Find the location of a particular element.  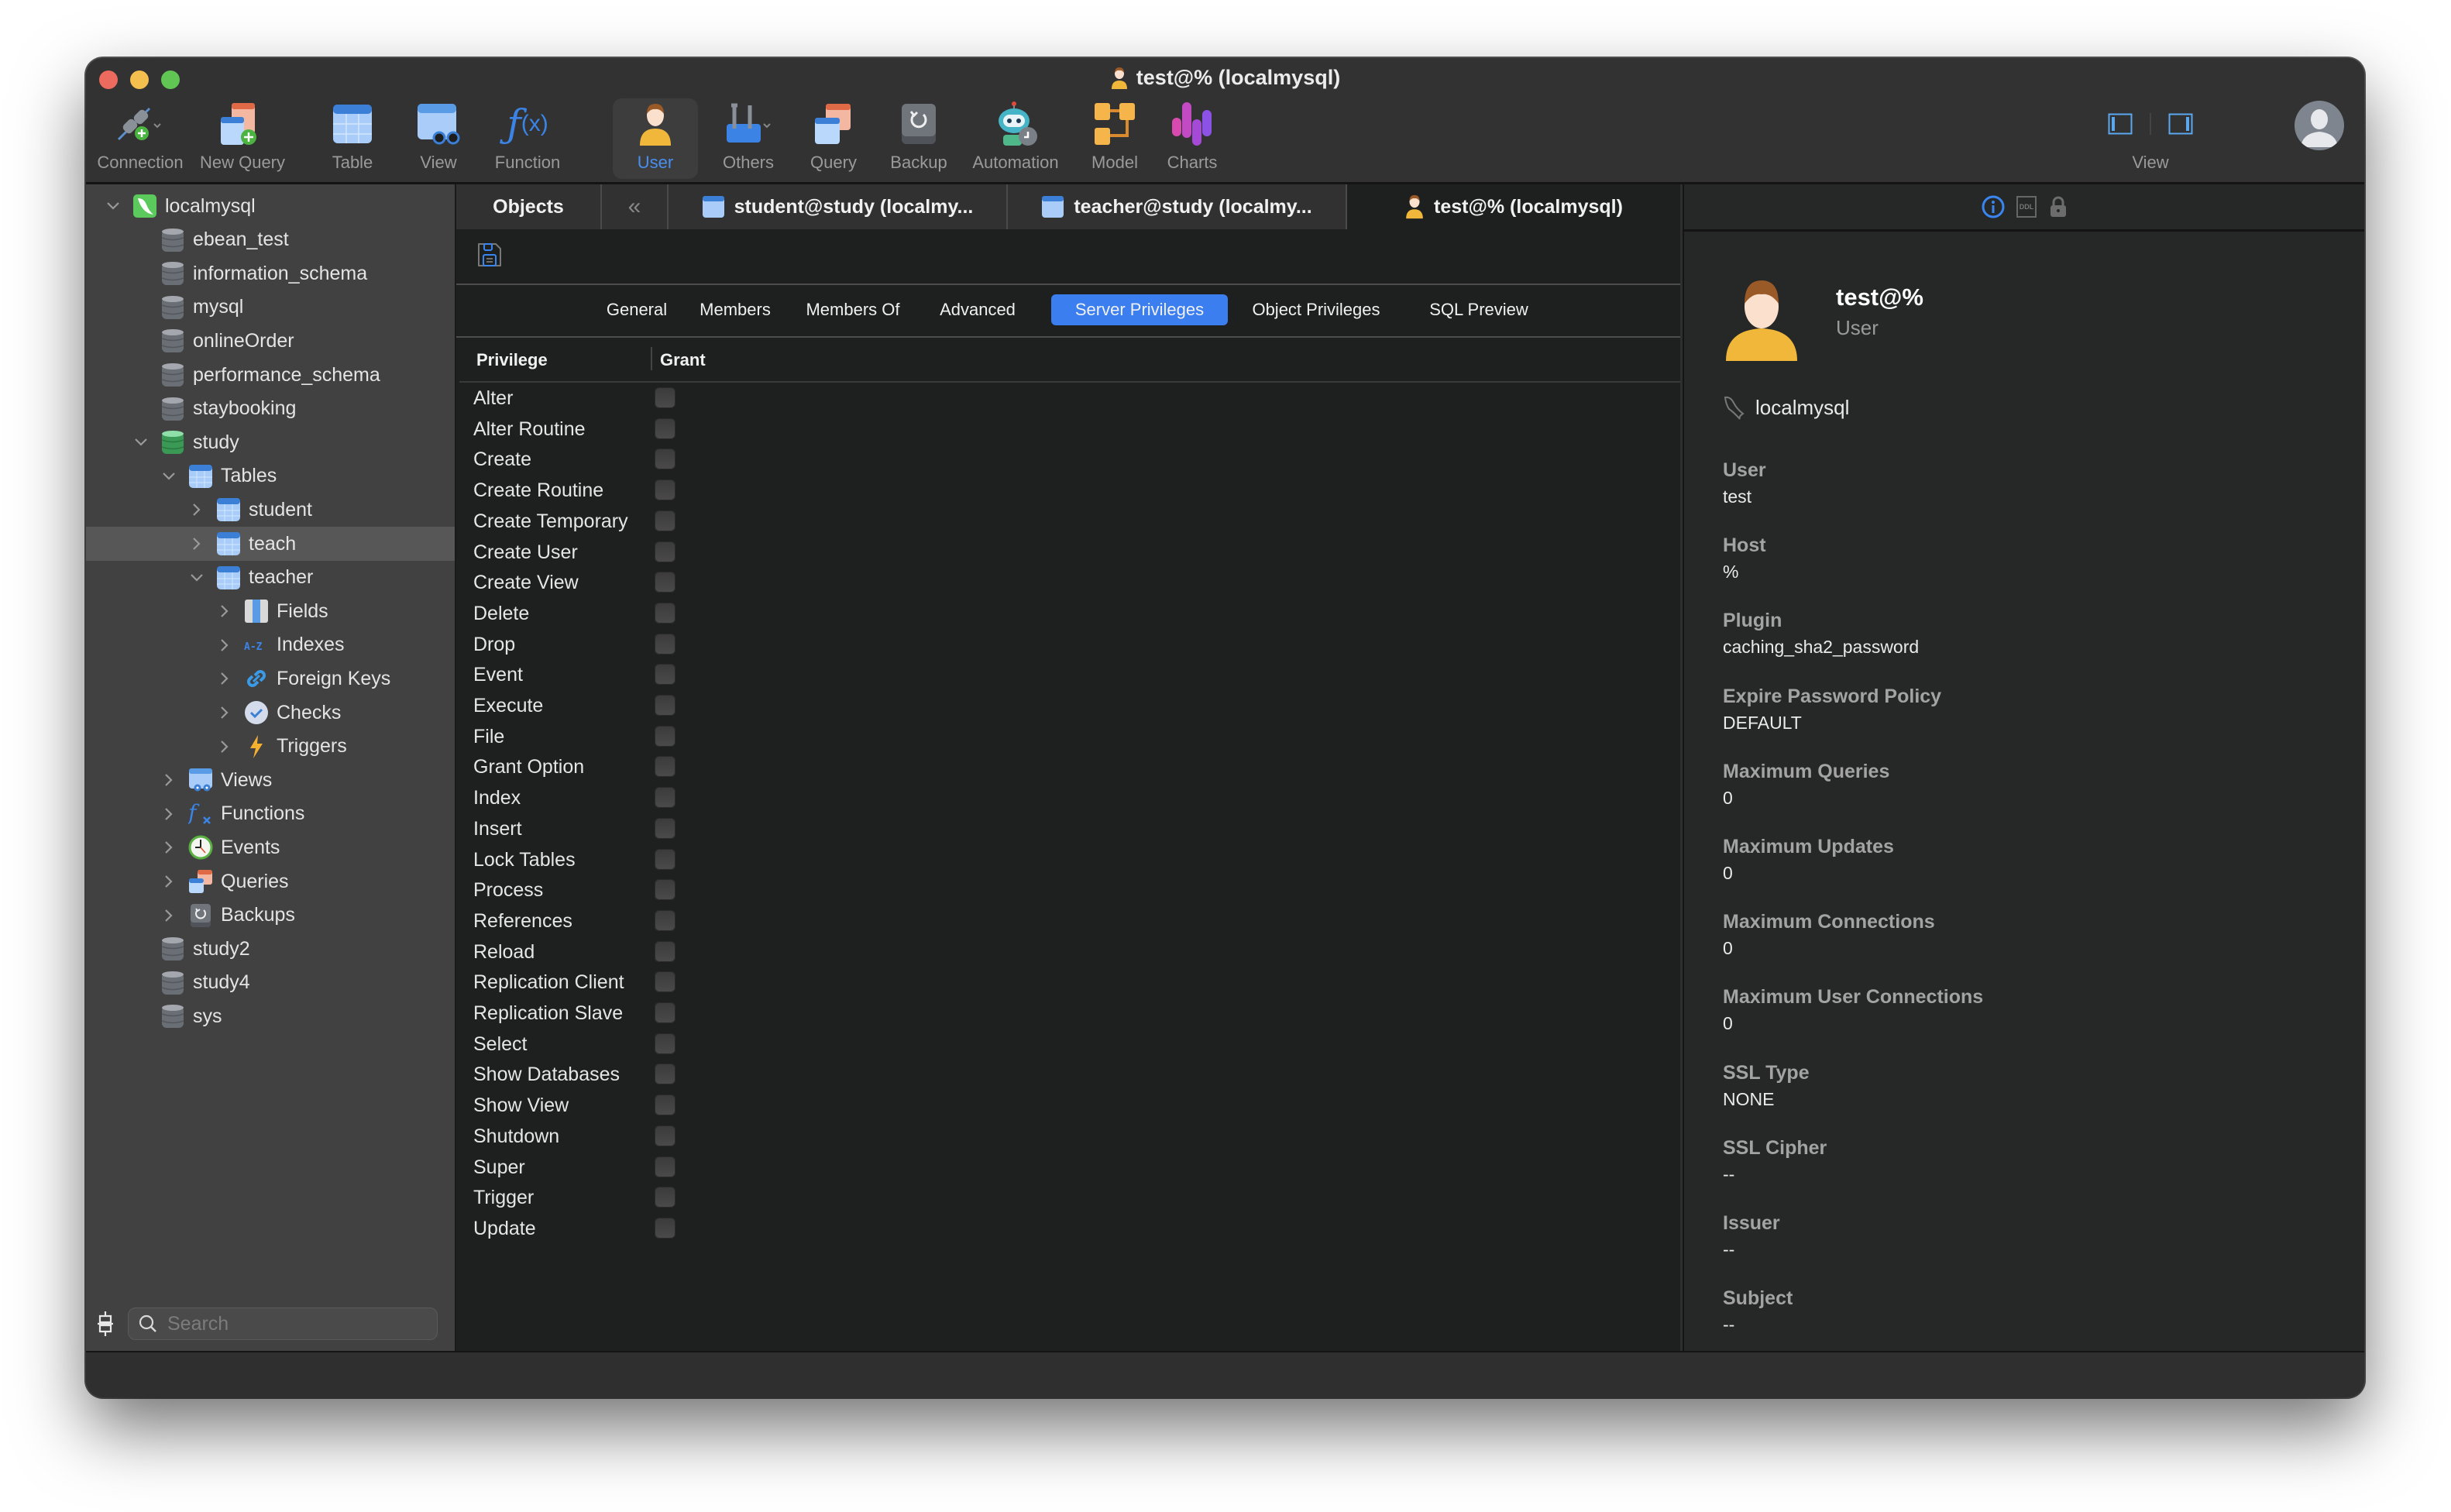

connection-filter-icon is located at coordinates (105, 1324).